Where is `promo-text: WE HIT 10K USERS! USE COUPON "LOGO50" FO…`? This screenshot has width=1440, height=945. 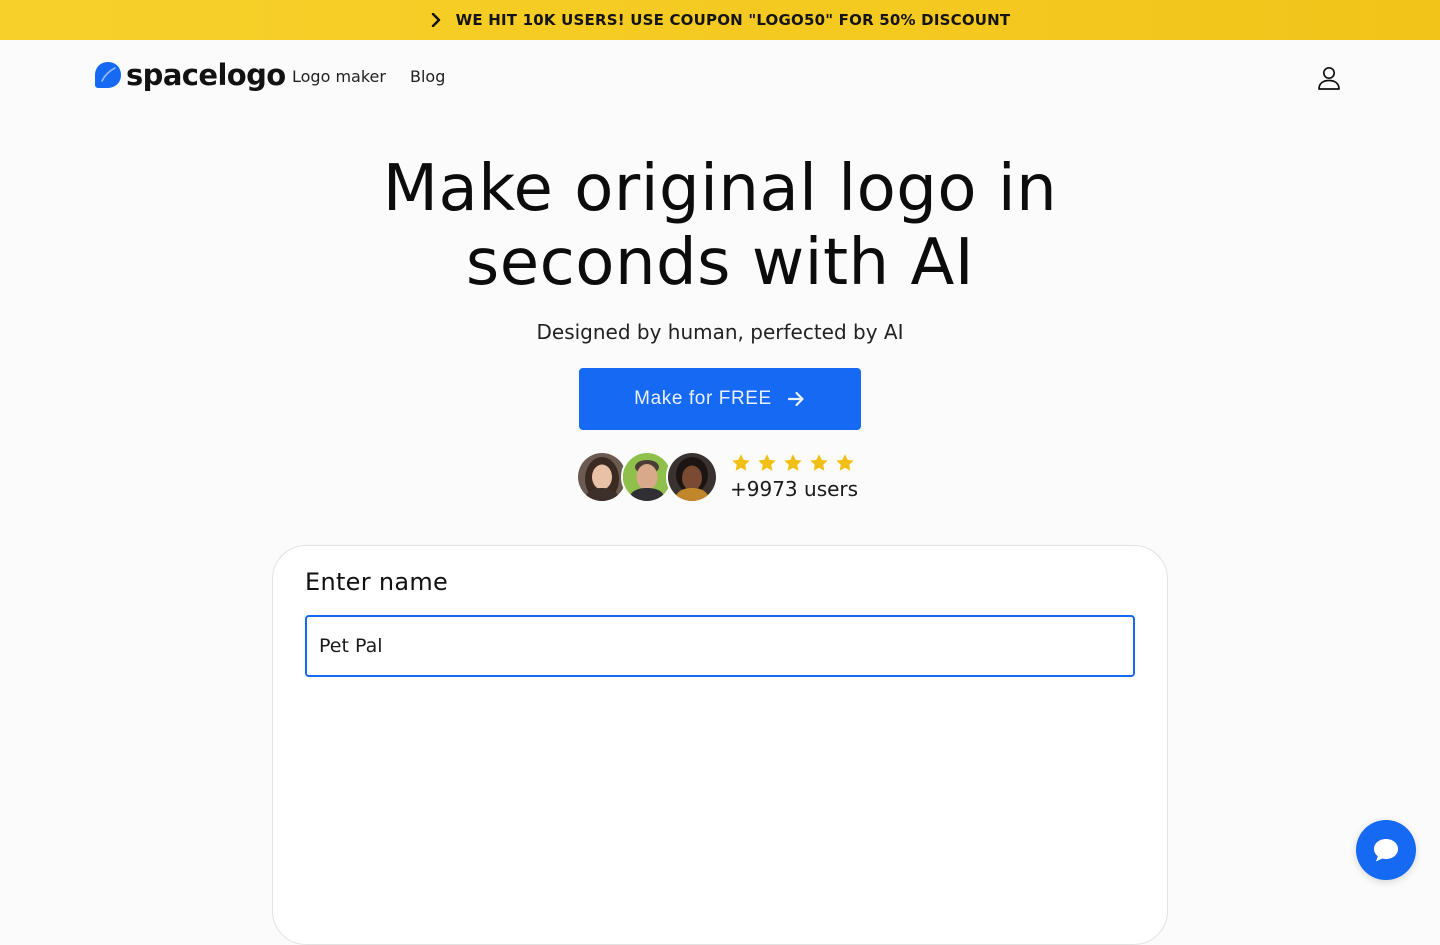 promo-text: WE HIT 10K USERS! USE COUPON "LOGO50" FO… is located at coordinates (733, 20).